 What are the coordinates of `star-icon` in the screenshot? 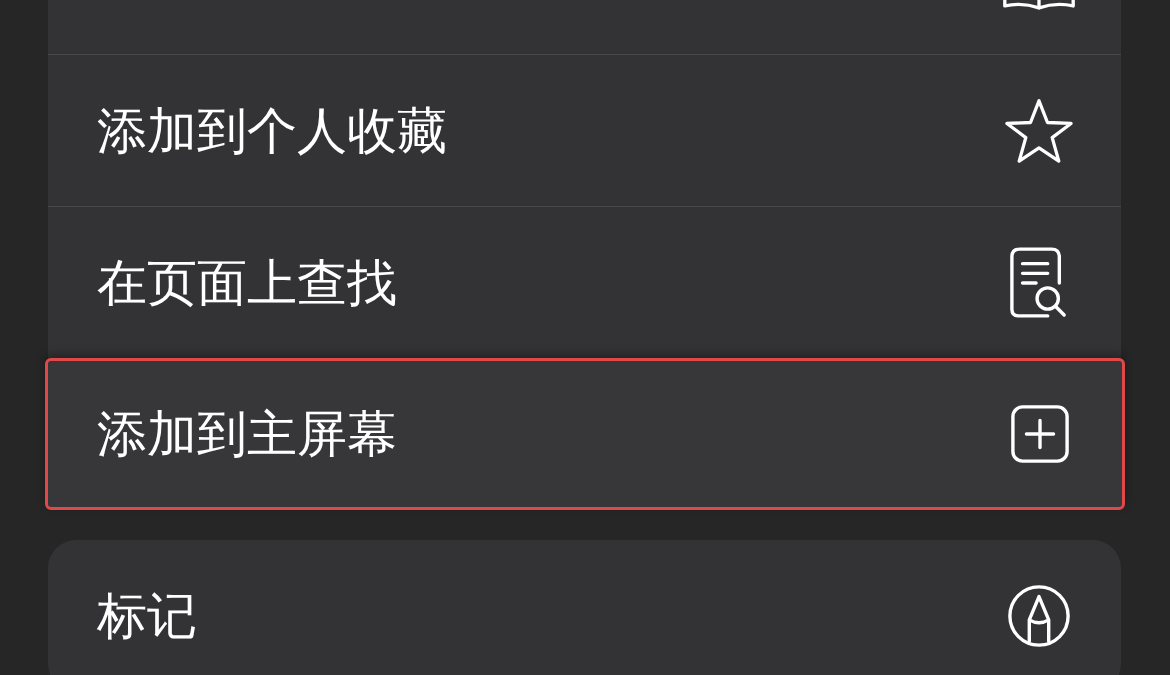 It's located at (1039, 130).